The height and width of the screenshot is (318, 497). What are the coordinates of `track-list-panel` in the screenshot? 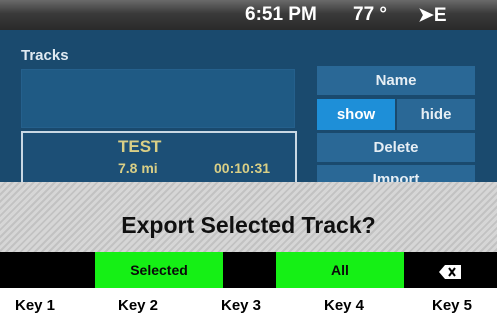 It's located at (158, 98).